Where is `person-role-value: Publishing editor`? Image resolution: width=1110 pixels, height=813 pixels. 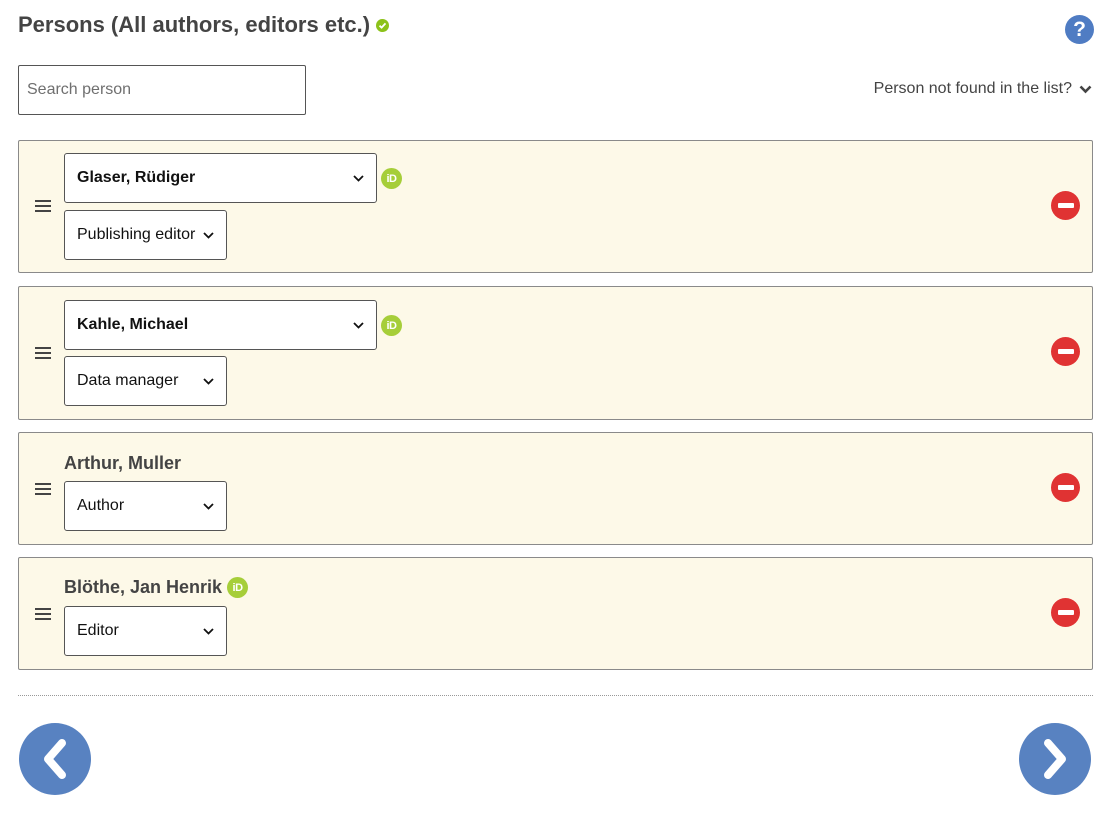
person-role-value: Publishing editor is located at coordinates (136, 234).